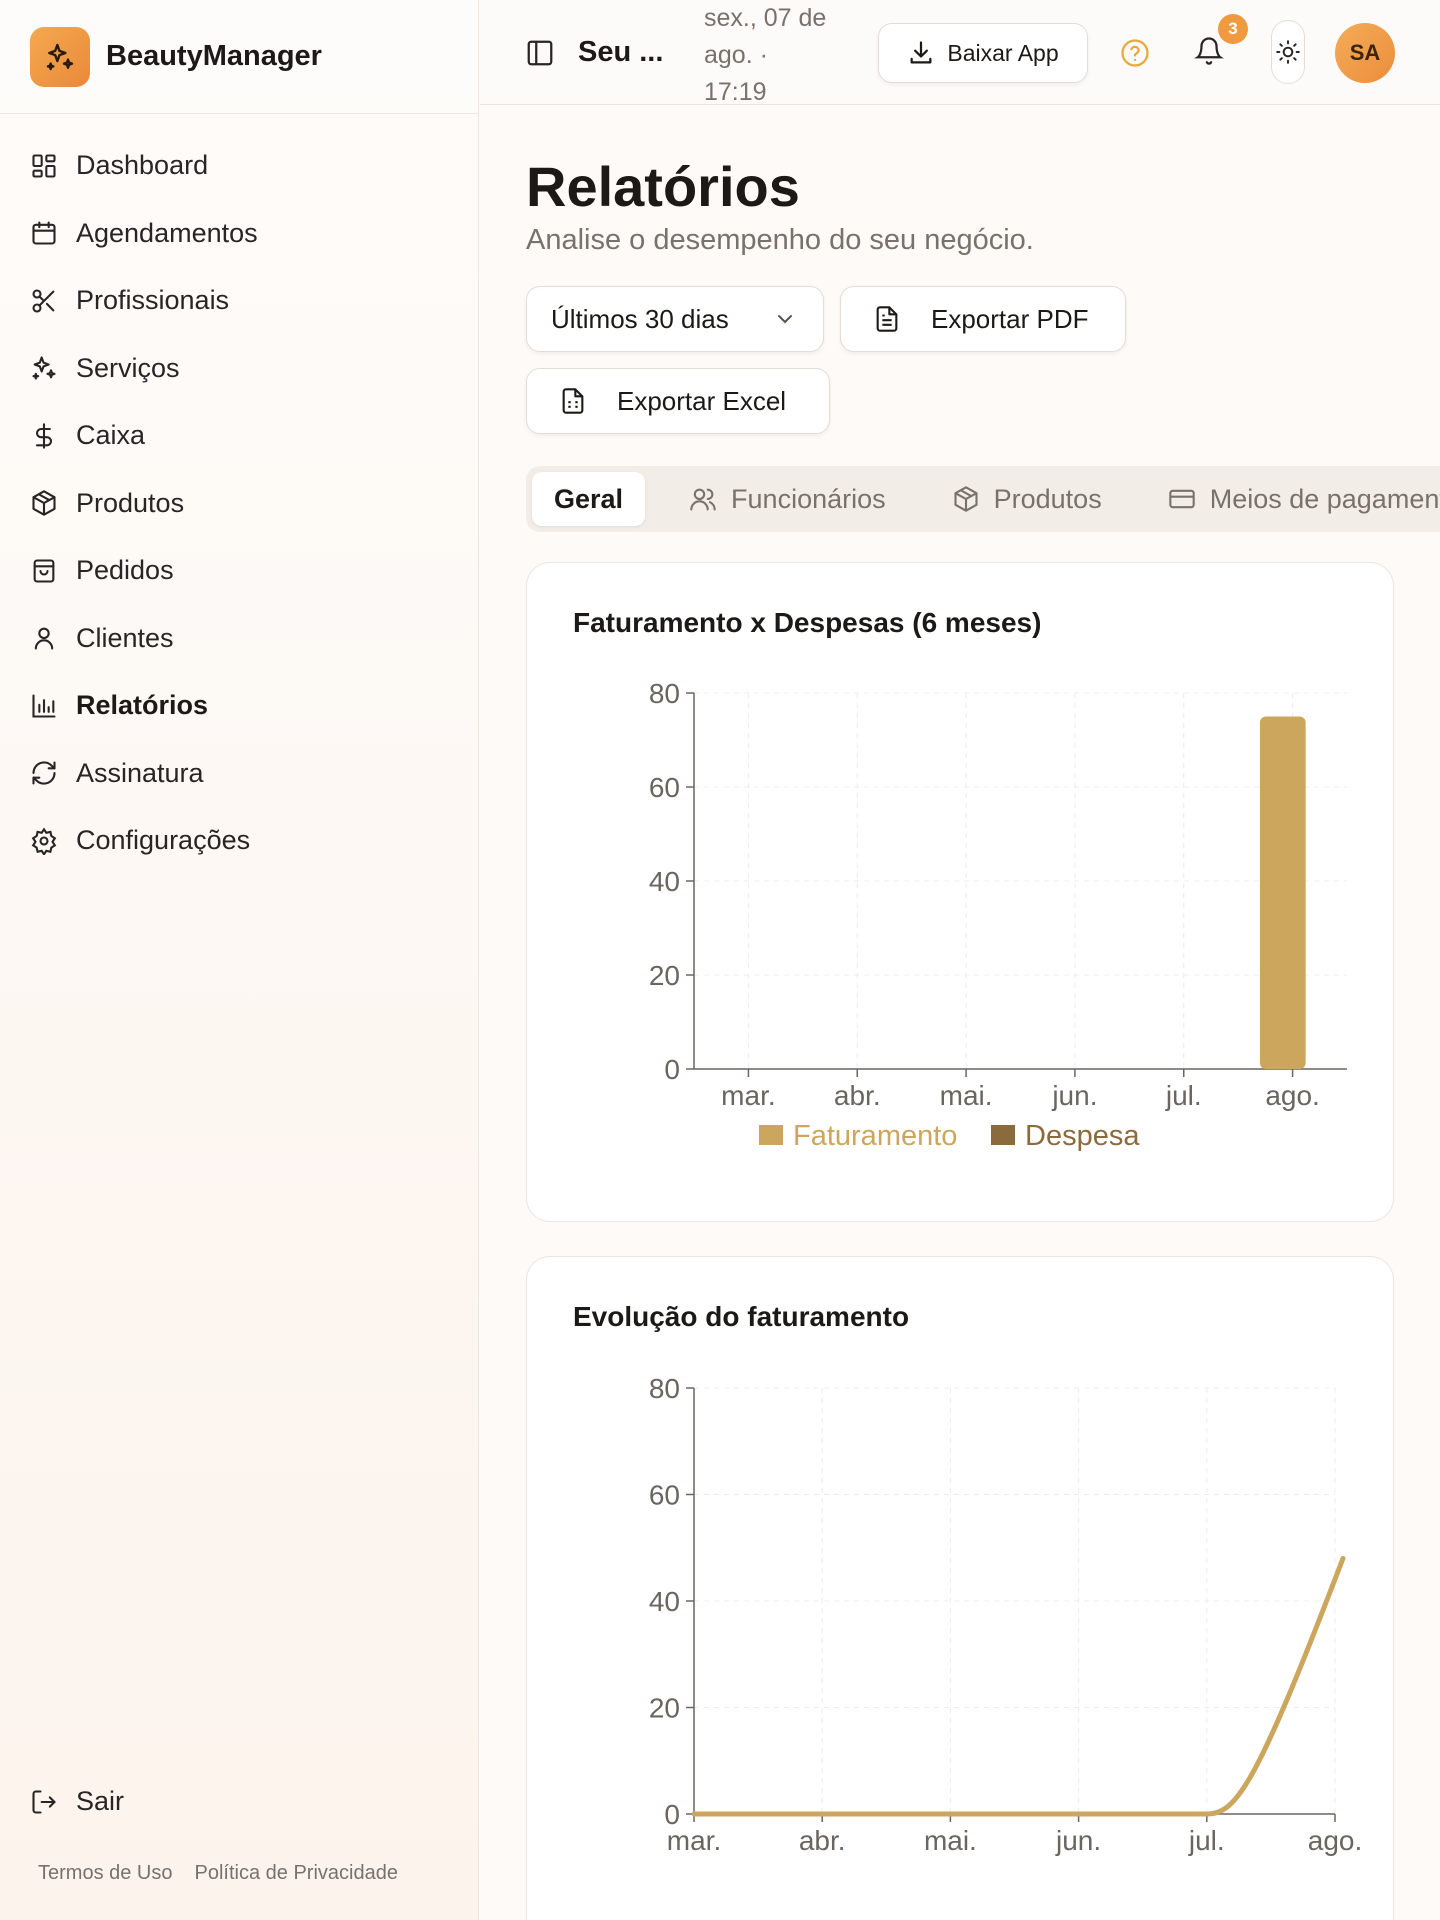 This screenshot has width=1440, height=1920. I want to click on logout-label: Sair, so click(100, 1801).